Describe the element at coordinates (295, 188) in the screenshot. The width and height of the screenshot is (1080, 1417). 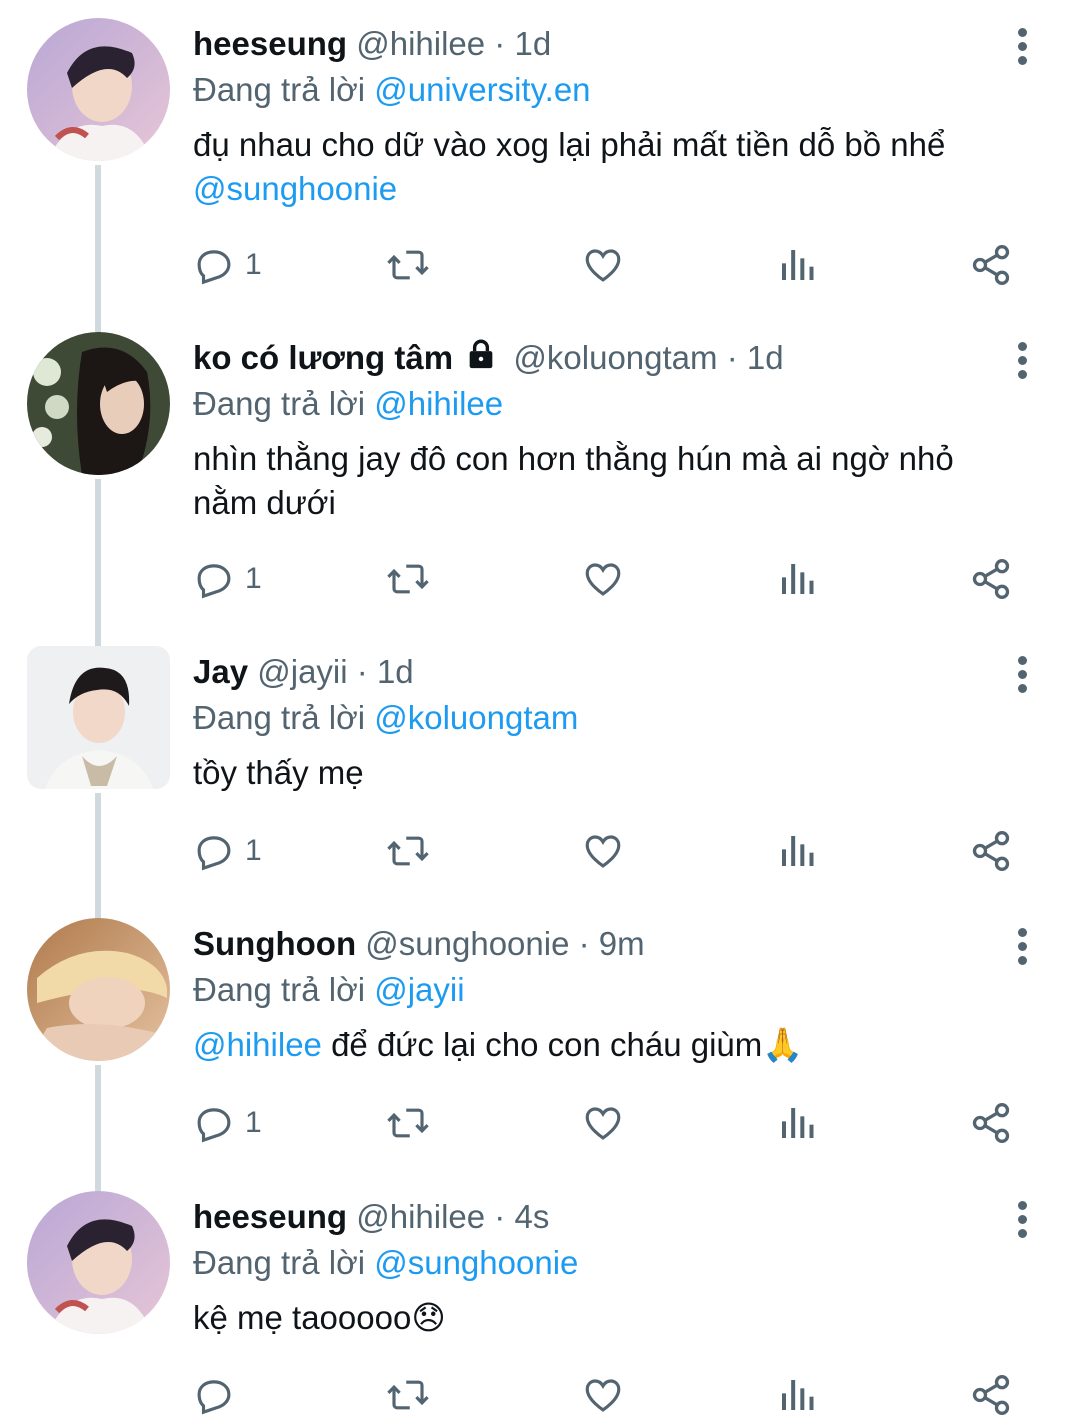
I see `tweet-mention: @sunghoonie` at that location.